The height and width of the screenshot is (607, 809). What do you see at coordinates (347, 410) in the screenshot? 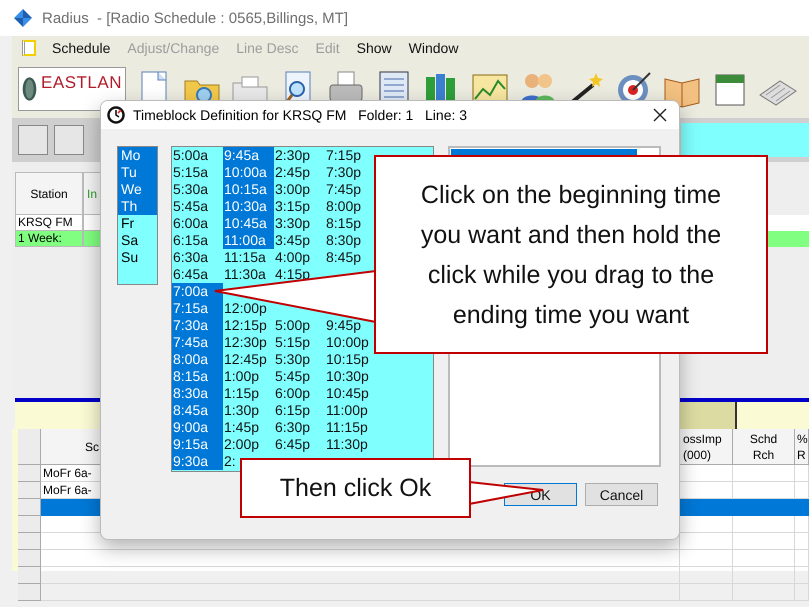
I see `list-item: 11:00p` at bounding box center [347, 410].